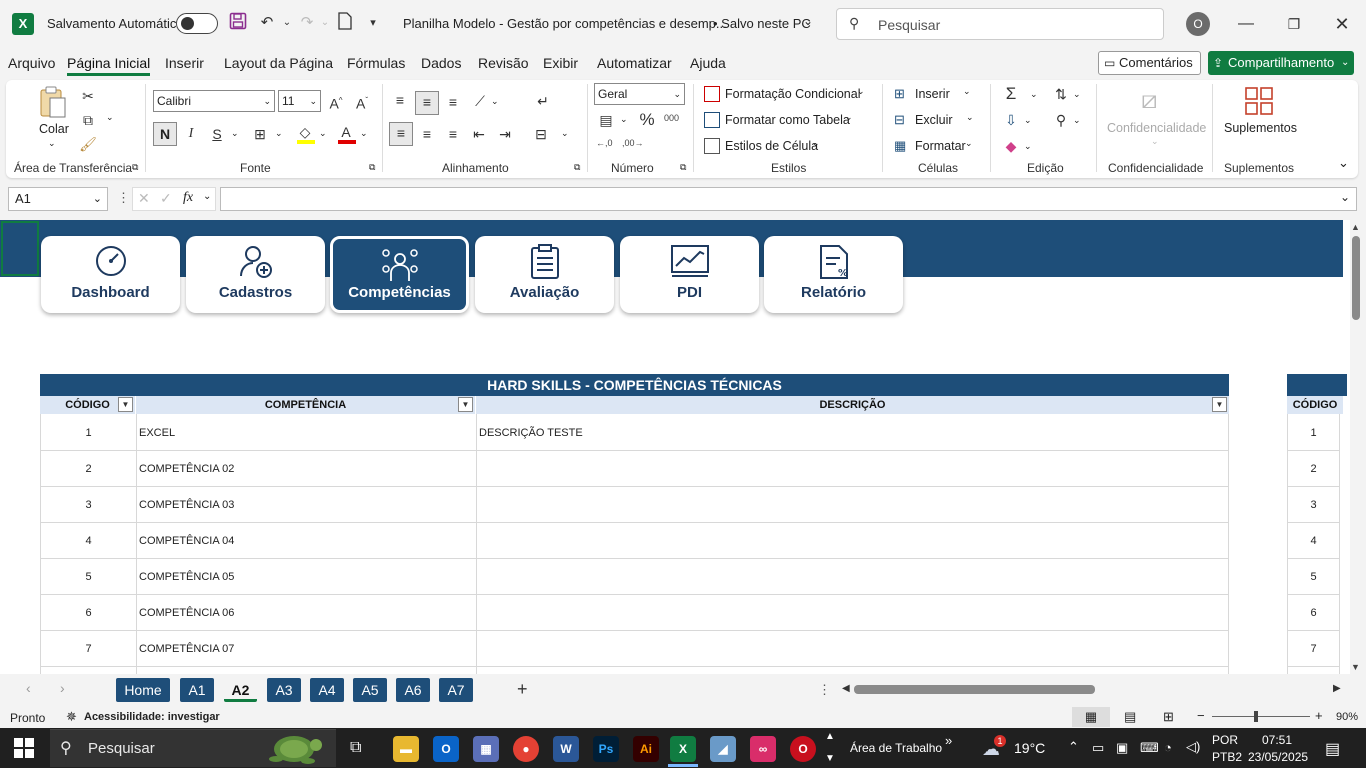 The height and width of the screenshot is (768, 1366). I want to click on expand-formula-icon: ⌄, so click(1345, 197).